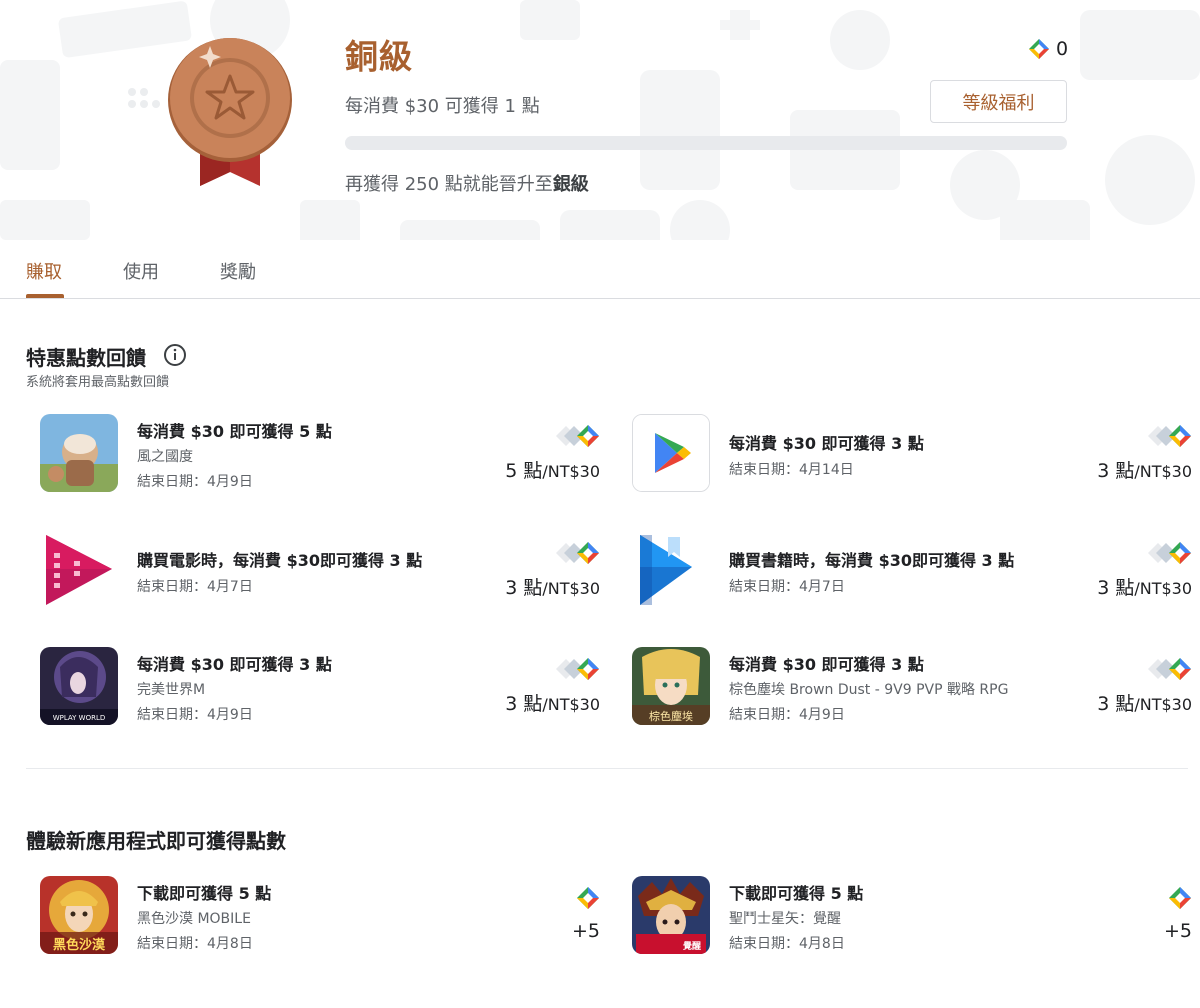 This screenshot has height=1008, width=1200. I want to click on tier-name: 銅級, so click(379, 56).